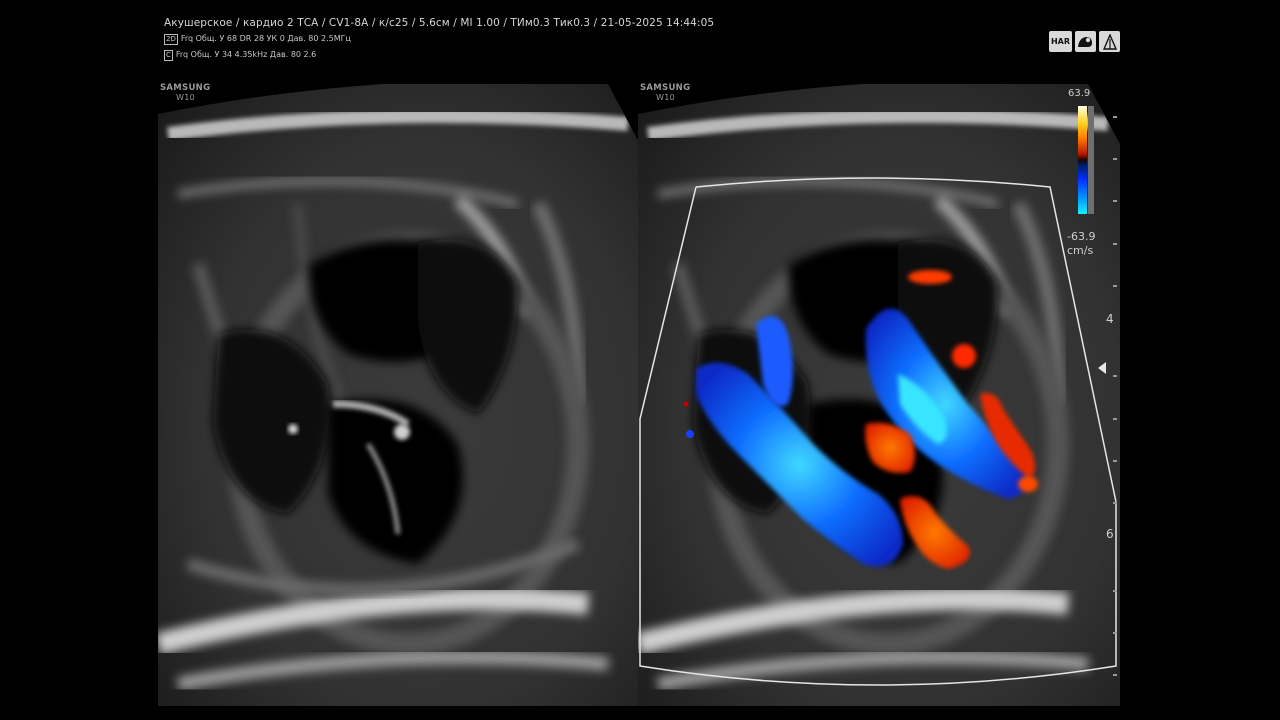 This screenshot has width=1280, height=720. I want to click on color-velocity-bar-shade, so click(1091, 160).